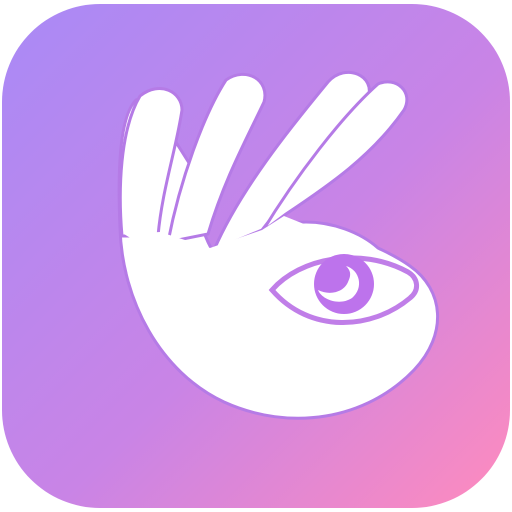 Image resolution: width=512 pixels, height=512 pixels. What do you see at coordinates (344, 284) in the screenshot?
I see `eye-iris` at bounding box center [344, 284].